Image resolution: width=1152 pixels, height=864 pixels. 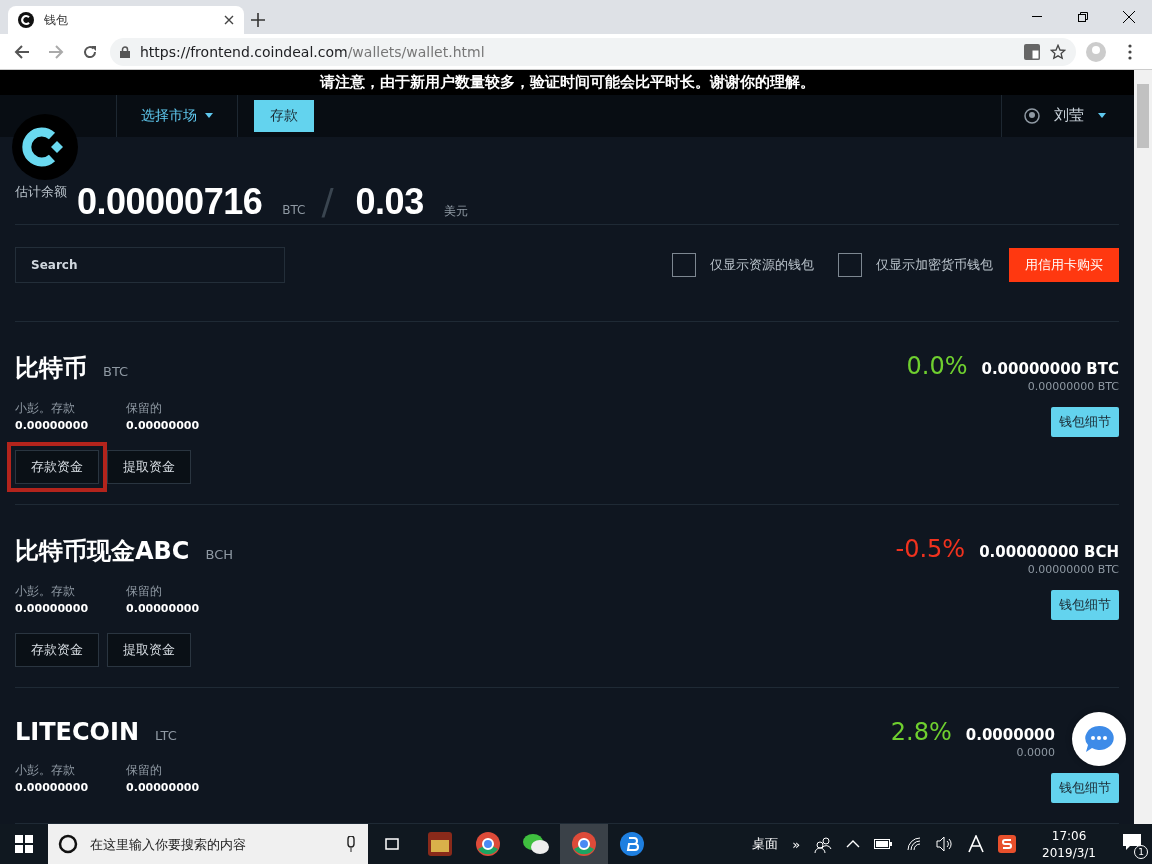 What do you see at coordinates (22, 51) in the screenshot?
I see `back-icon` at bounding box center [22, 51].